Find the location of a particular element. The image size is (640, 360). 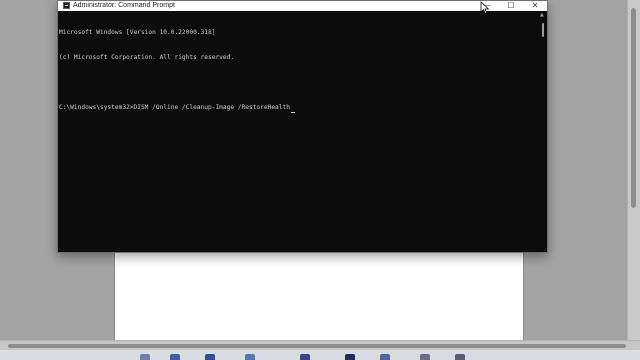

mouse-pointer-icon is located at coordinates (485, 8).